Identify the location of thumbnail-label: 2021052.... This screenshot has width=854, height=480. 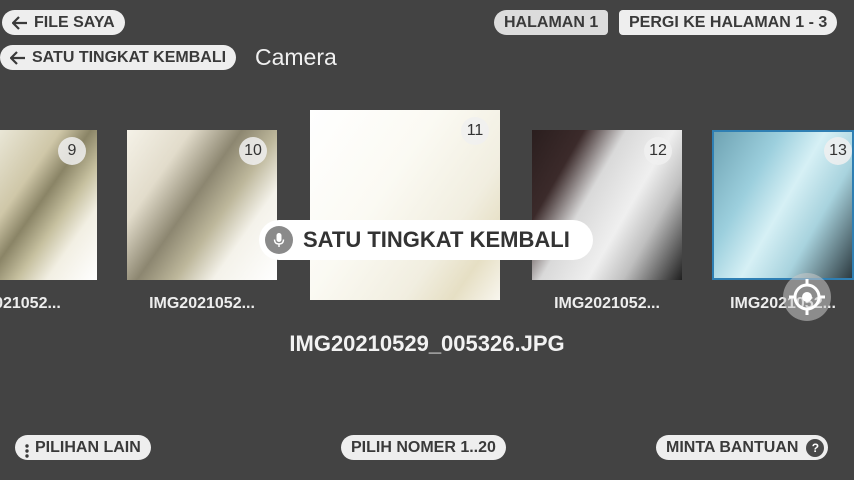
(30, 303).